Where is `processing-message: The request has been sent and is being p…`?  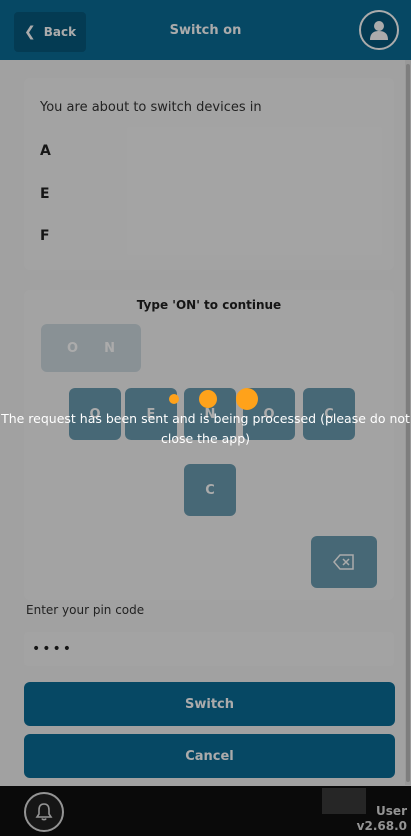 processing-message: The request has been sent and is being p… is located at coordinates (205, 428).